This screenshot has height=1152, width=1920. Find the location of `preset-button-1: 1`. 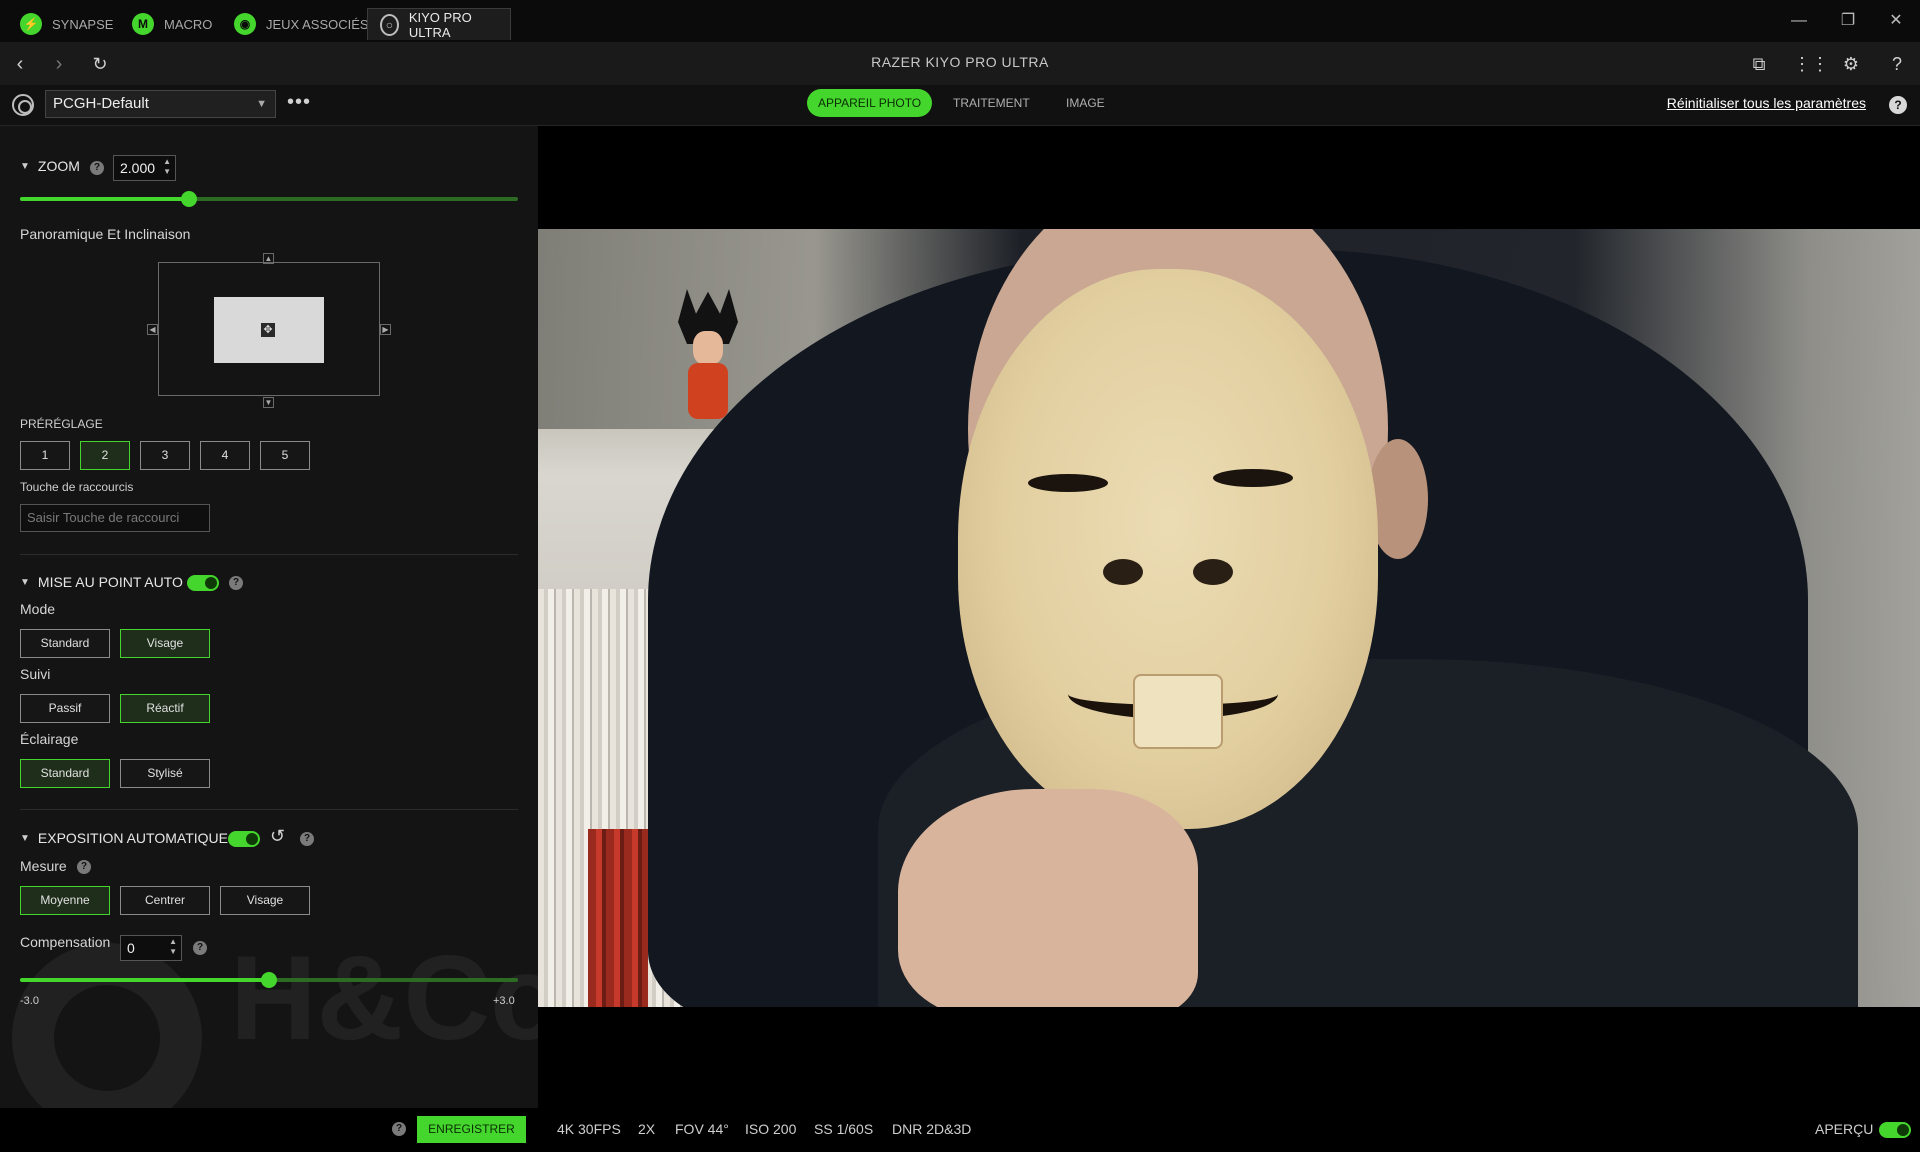

preset-button-1: 1 is located at coordinates (45, 455).